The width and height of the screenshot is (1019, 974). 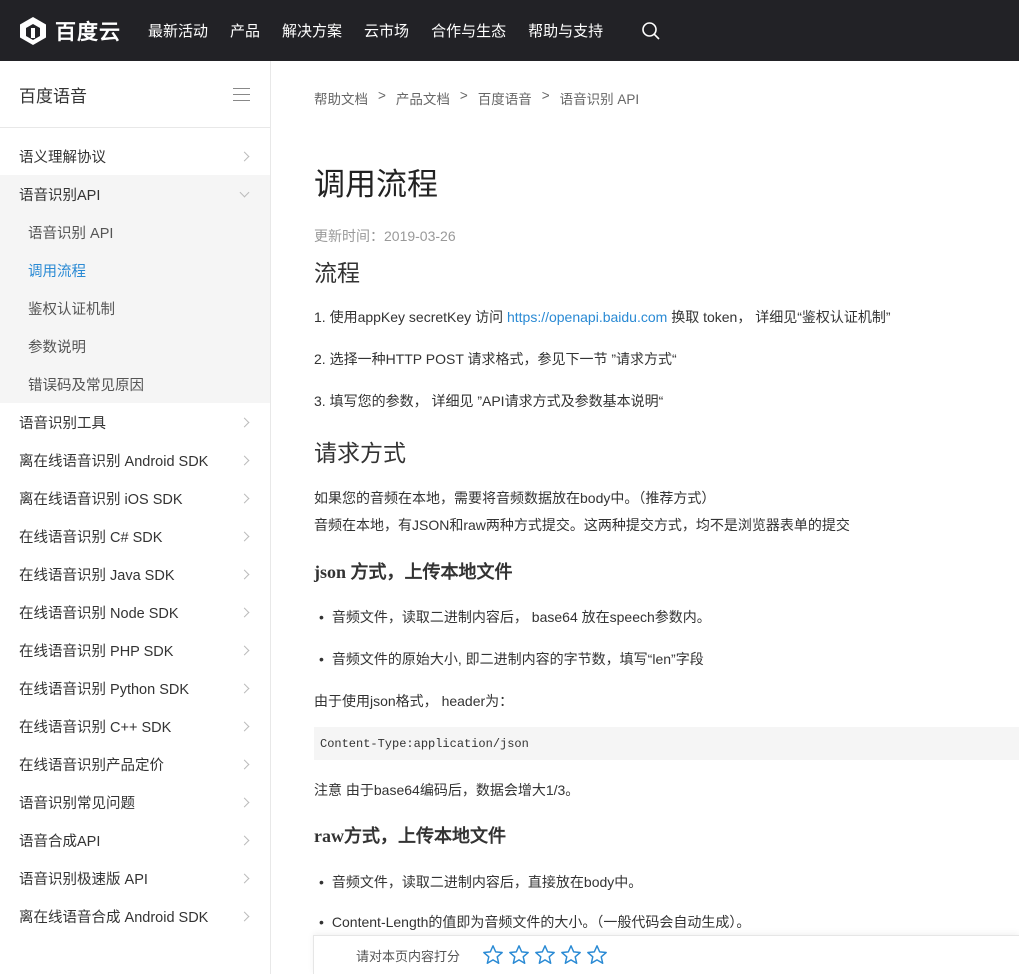 I want to click on sidebar-item-expanded: 语音识别API, so click(x=135, y=194).